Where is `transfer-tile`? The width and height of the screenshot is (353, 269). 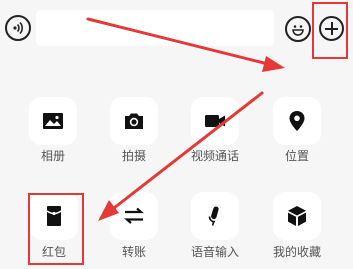
transfer-tile is located at coordinates (134, 216).